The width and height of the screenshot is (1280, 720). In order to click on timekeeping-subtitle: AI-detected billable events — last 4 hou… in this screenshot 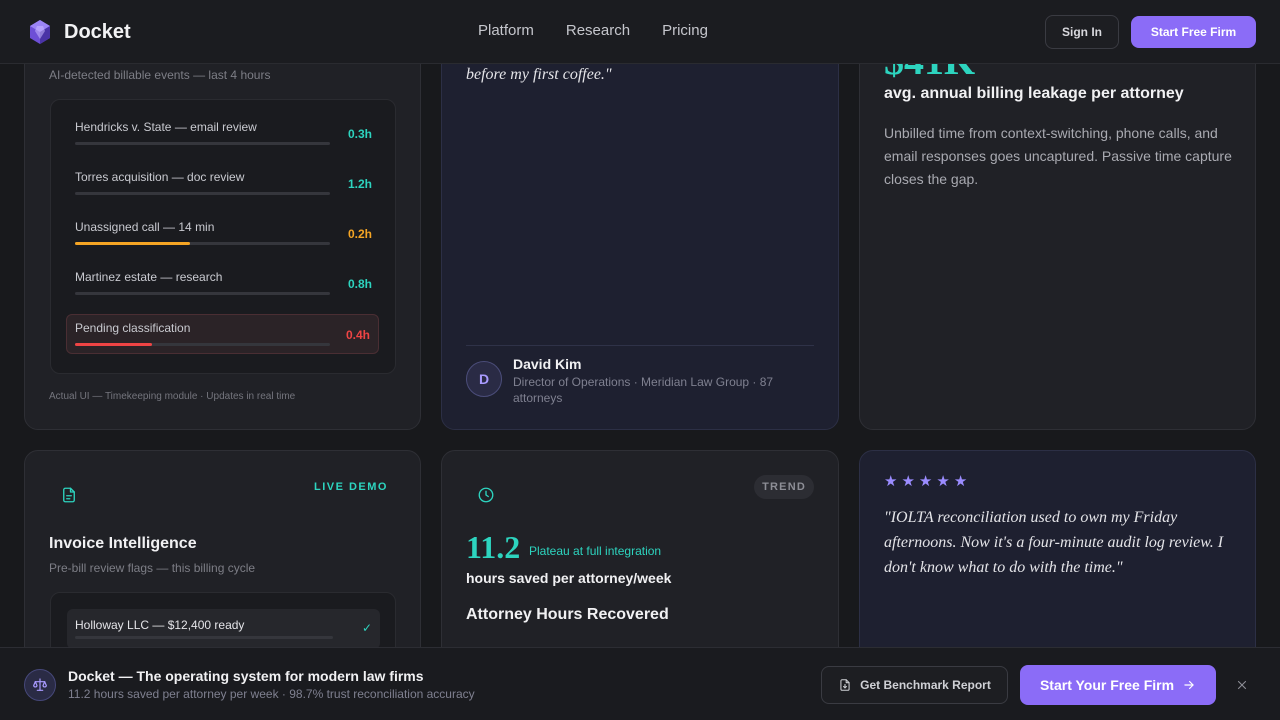, I will do `click(160, 75)`.